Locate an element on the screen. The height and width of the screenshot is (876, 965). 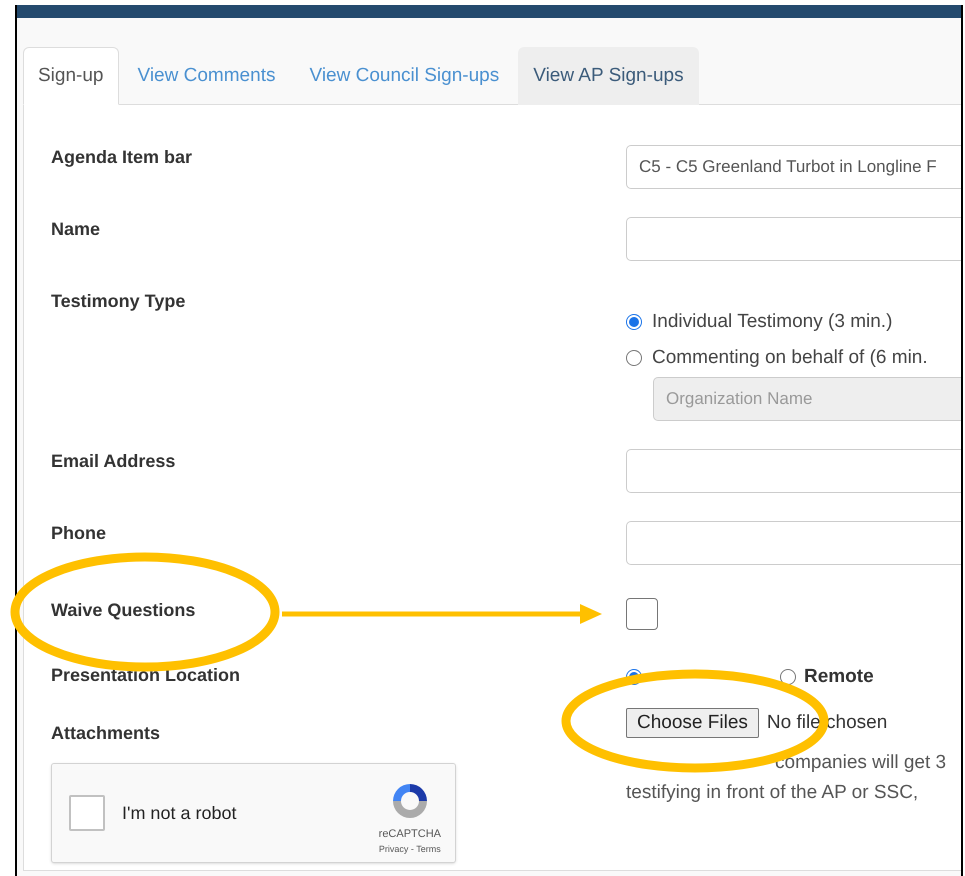
field-label: Phone is located at coordinates (78, 533).